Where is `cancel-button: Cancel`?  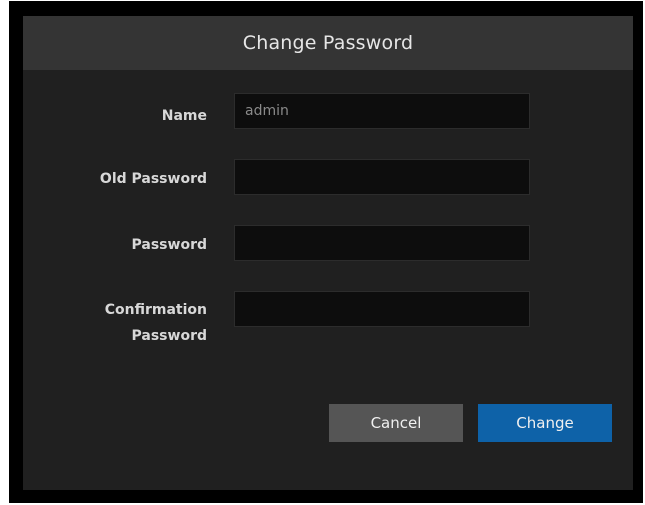 cancel-button: Cancel is located at coordinates (396, 423).